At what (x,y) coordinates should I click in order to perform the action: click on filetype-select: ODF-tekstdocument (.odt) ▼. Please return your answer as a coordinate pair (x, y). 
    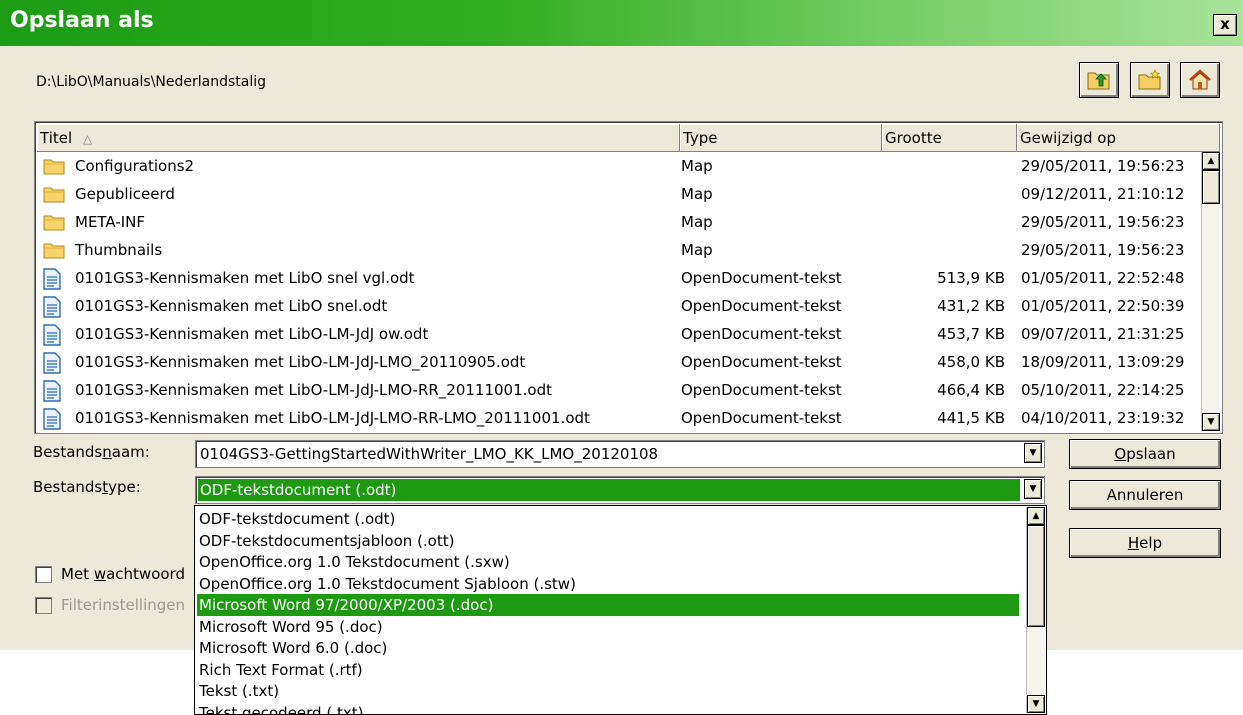
    Looking at the image, I should click on (620, 490).